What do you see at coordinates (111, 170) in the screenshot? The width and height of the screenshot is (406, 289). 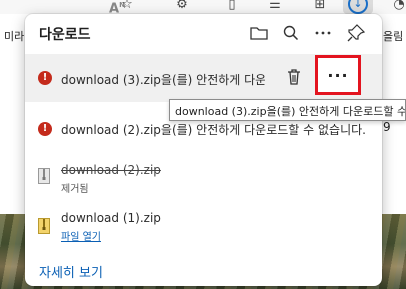 I see `download-item-name: download (2).zip` at bounding box center [111, 170].